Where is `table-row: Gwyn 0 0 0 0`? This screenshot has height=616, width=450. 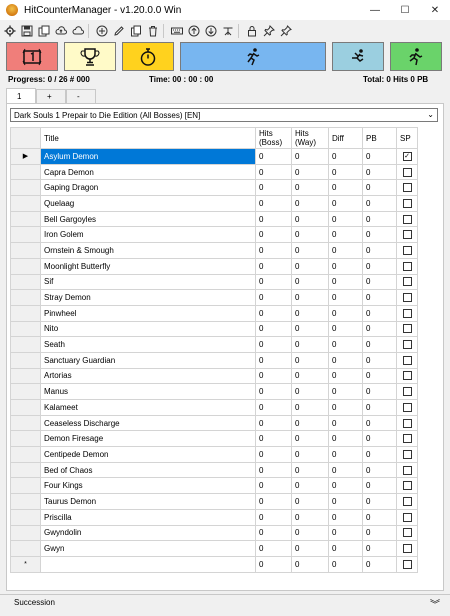
table-row: Gwyn 0 0 0 0 is located at coordinates (214, 548).